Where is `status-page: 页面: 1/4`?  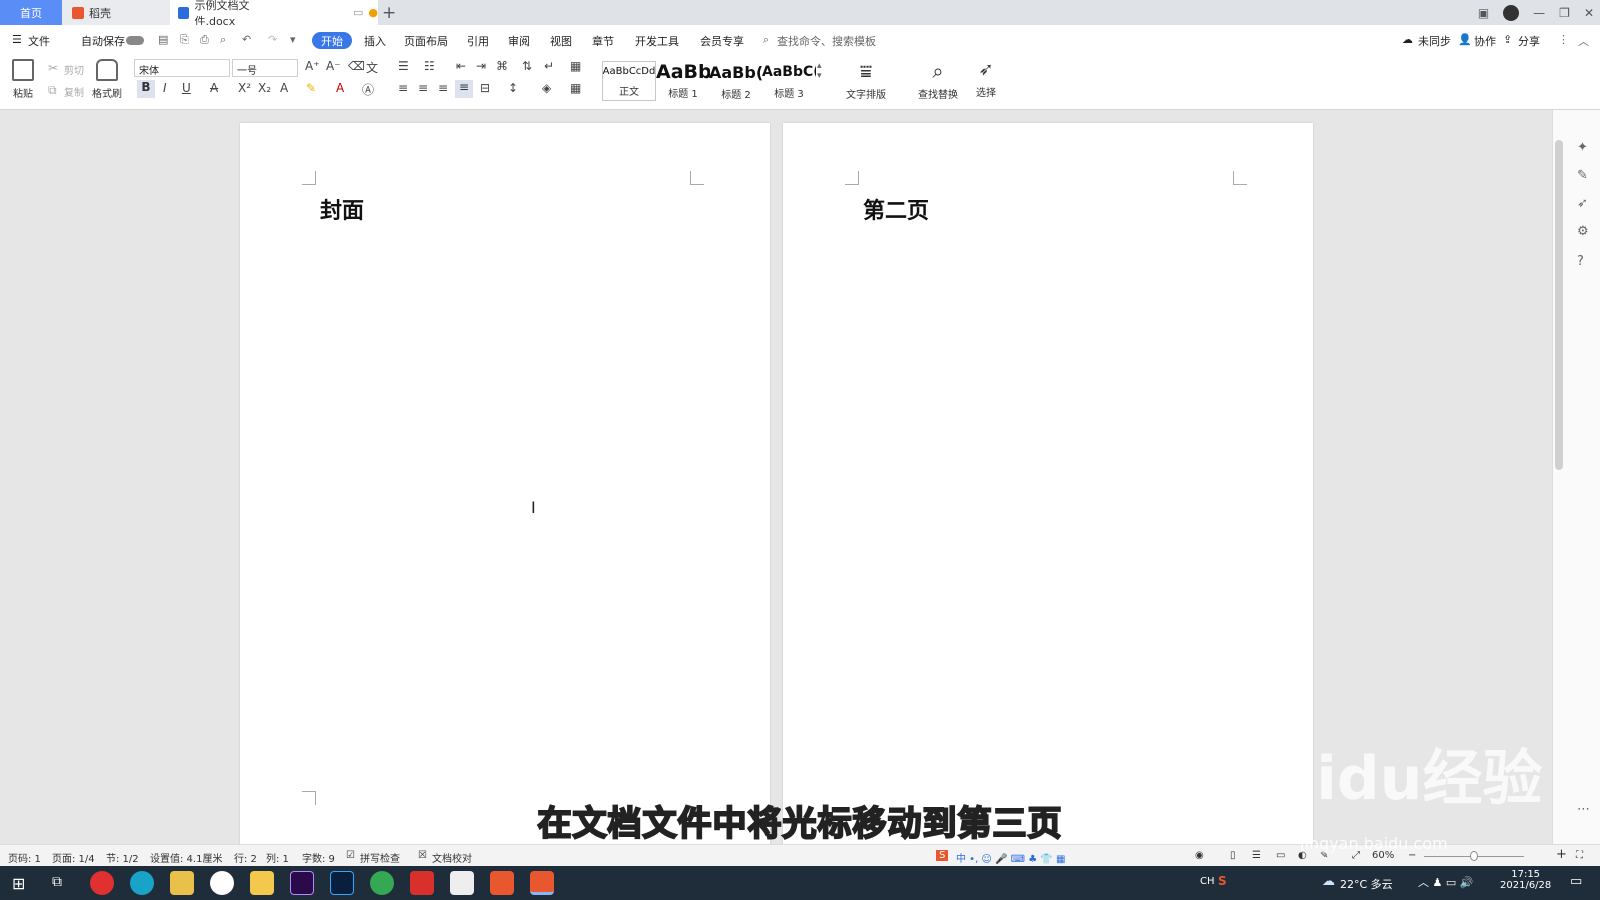 status-page: 页面: 1/4 is located at coordinates (73, 857).